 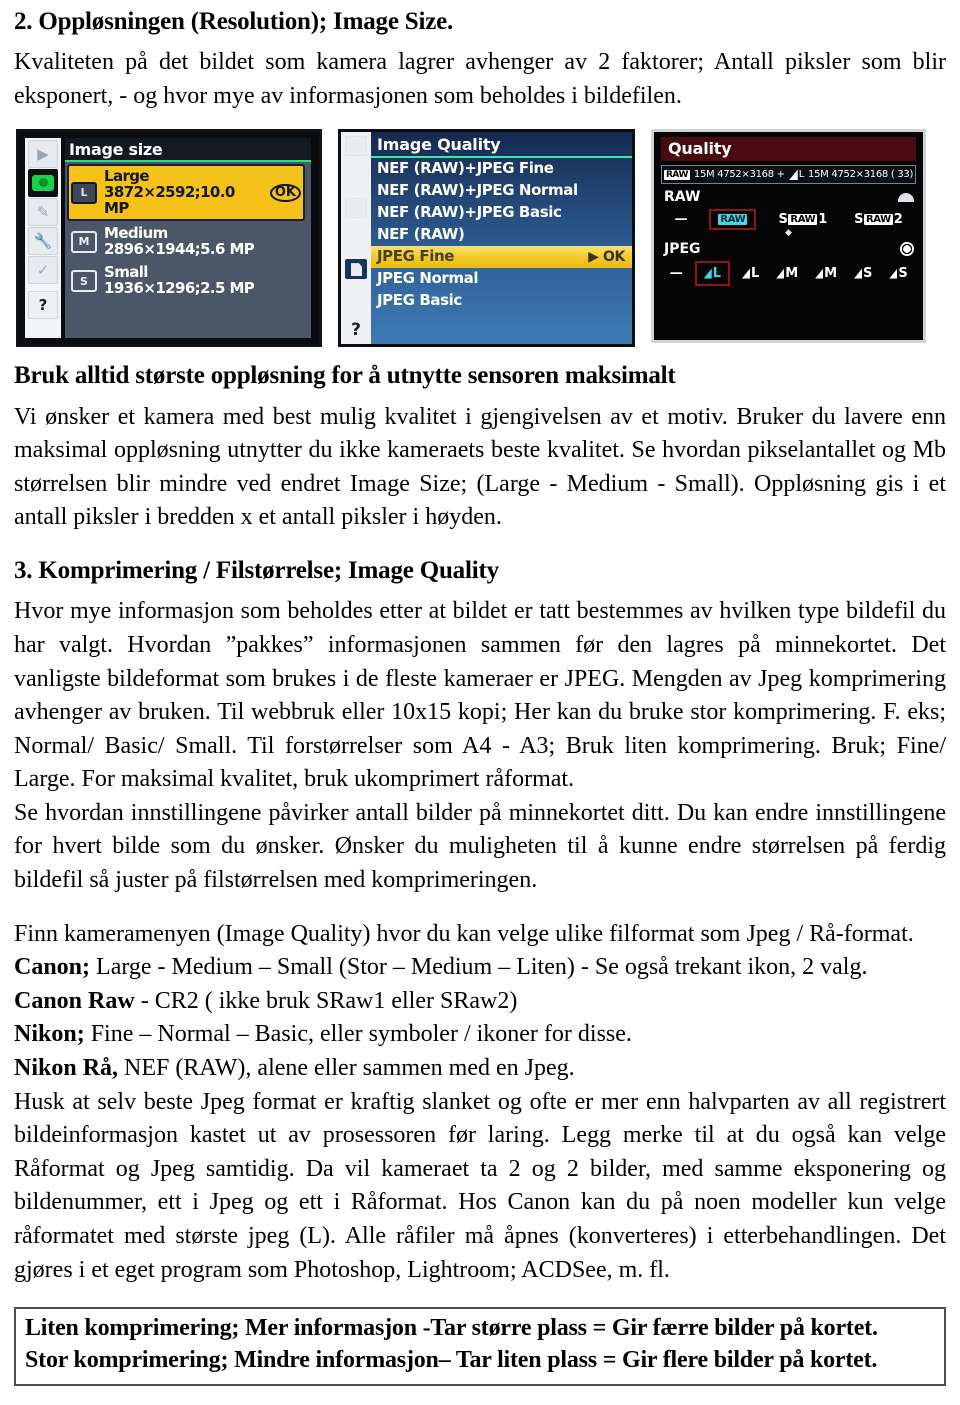 What do you see at coordinates (754, 274) in the screenshot?
I see `jpeg-normal-large-letter: L` at bounding box center [754, 274].